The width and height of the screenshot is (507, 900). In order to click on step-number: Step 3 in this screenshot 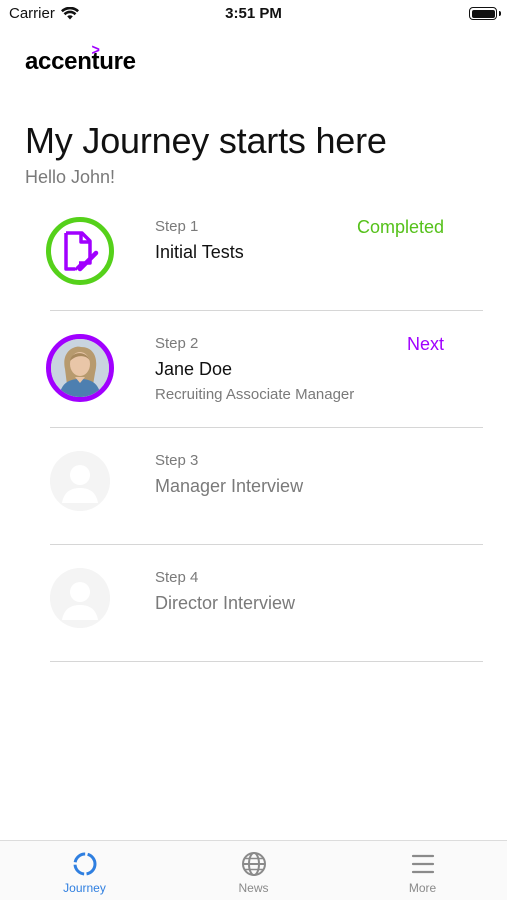, I will do `click(177, 460)`.